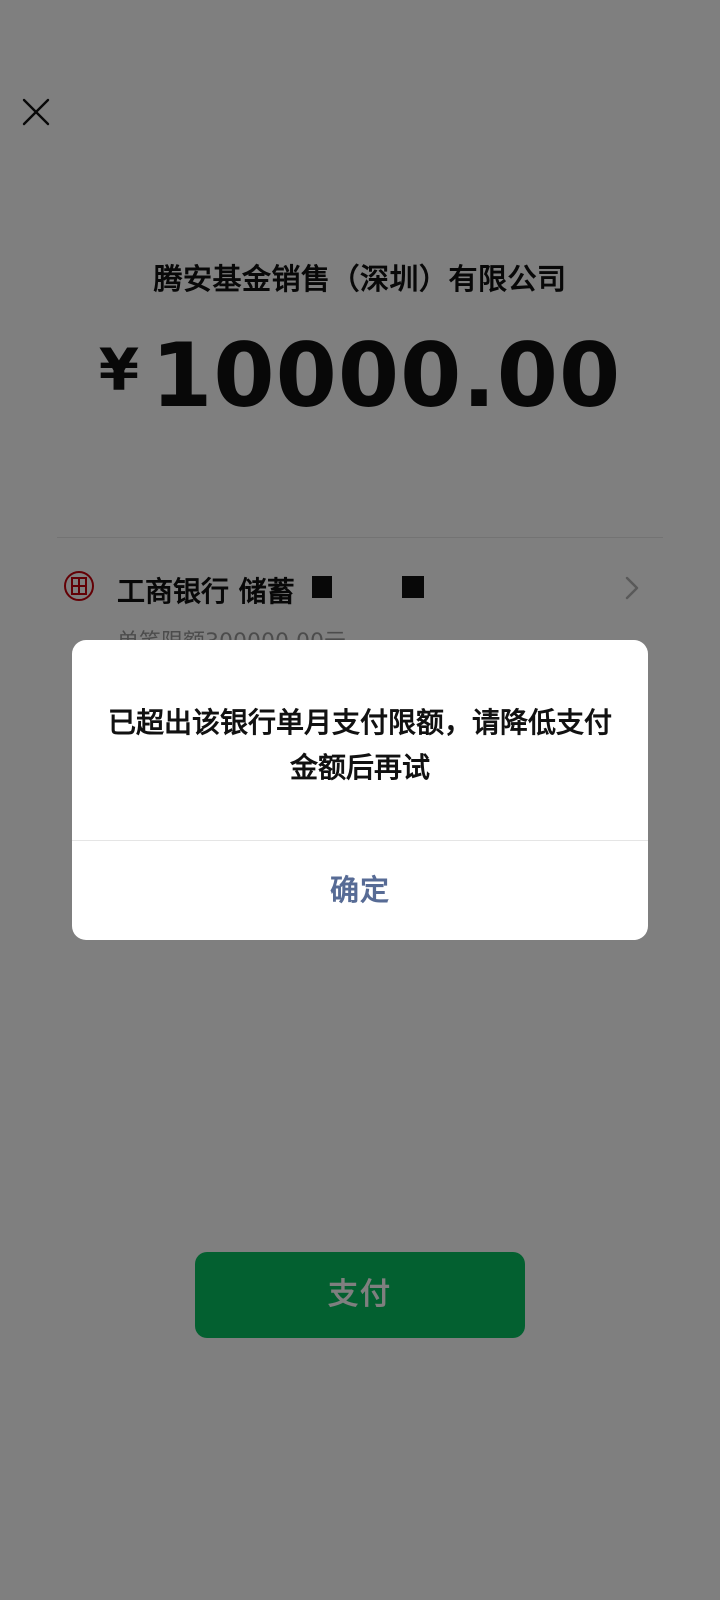 The width and height of the screenshot is (720, 1600). Describe the element at coordinates (360, 745) in the screenshot. I see `dialog-message: 已超出该银行单月支付限额，请降低支付金额后再试` at that location.